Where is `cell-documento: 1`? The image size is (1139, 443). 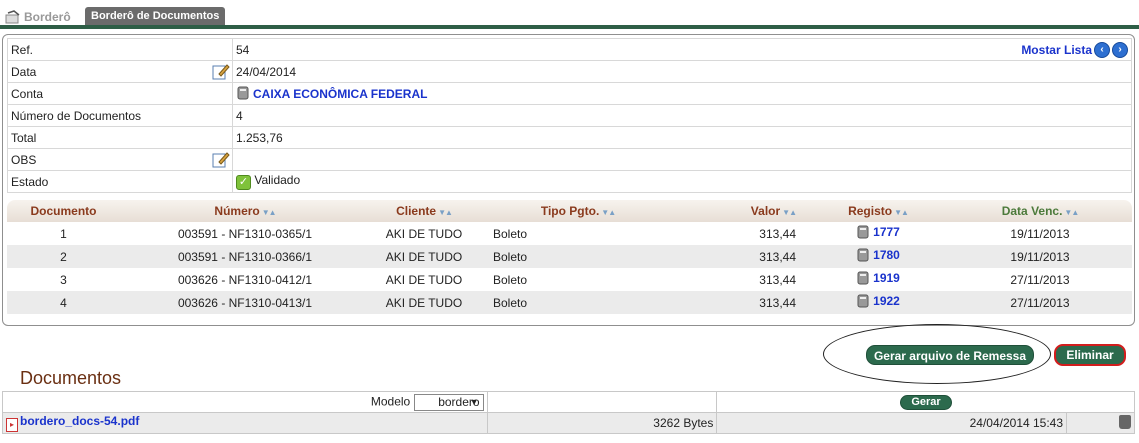 cell-documento: 1 is located at coordinates (63, 233).